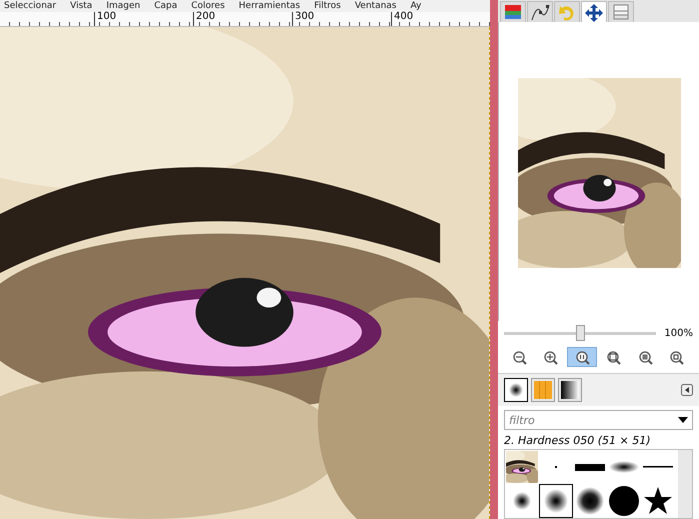  What do you see at coordinates (550, 357) in the screenshot?
I see `zoom-in-icon` at bounding box center [550, 357].